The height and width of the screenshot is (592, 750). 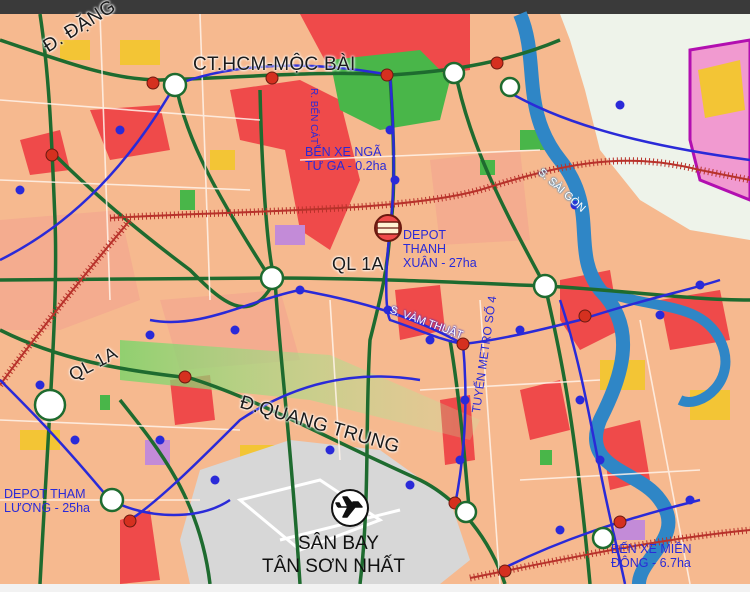 I want to click on label-ben-xe-nga-tu-ga: BẾN XE NGÃ TƯ GA - 0.2ha, so click(x=346, y=159).